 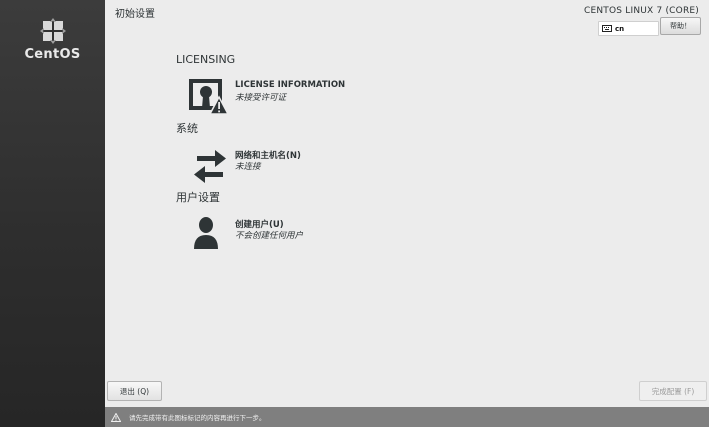 What do you see at coordinates (52, 54) in the screenshot?
I see `brand-name: CentOS` at bounding box center [52, 54].